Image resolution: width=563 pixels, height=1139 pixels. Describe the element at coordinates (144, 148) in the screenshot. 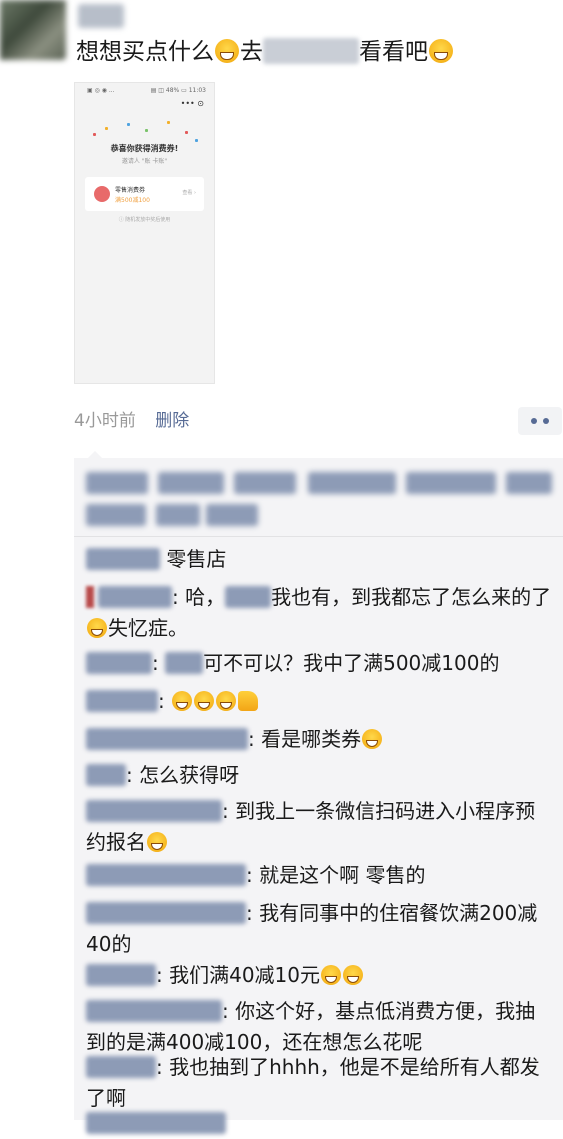

I see `shot-title: 恭喜你获得消费券!` at that location.